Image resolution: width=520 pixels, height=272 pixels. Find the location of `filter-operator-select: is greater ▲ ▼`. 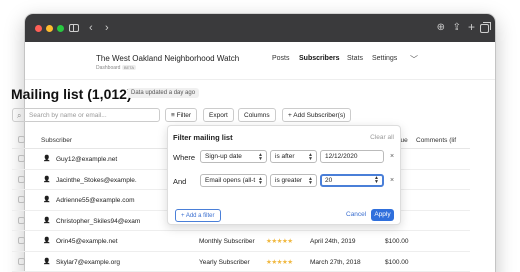

filter-operator-select: is greater ▲ ▼ is located at coordinates (293, 180).